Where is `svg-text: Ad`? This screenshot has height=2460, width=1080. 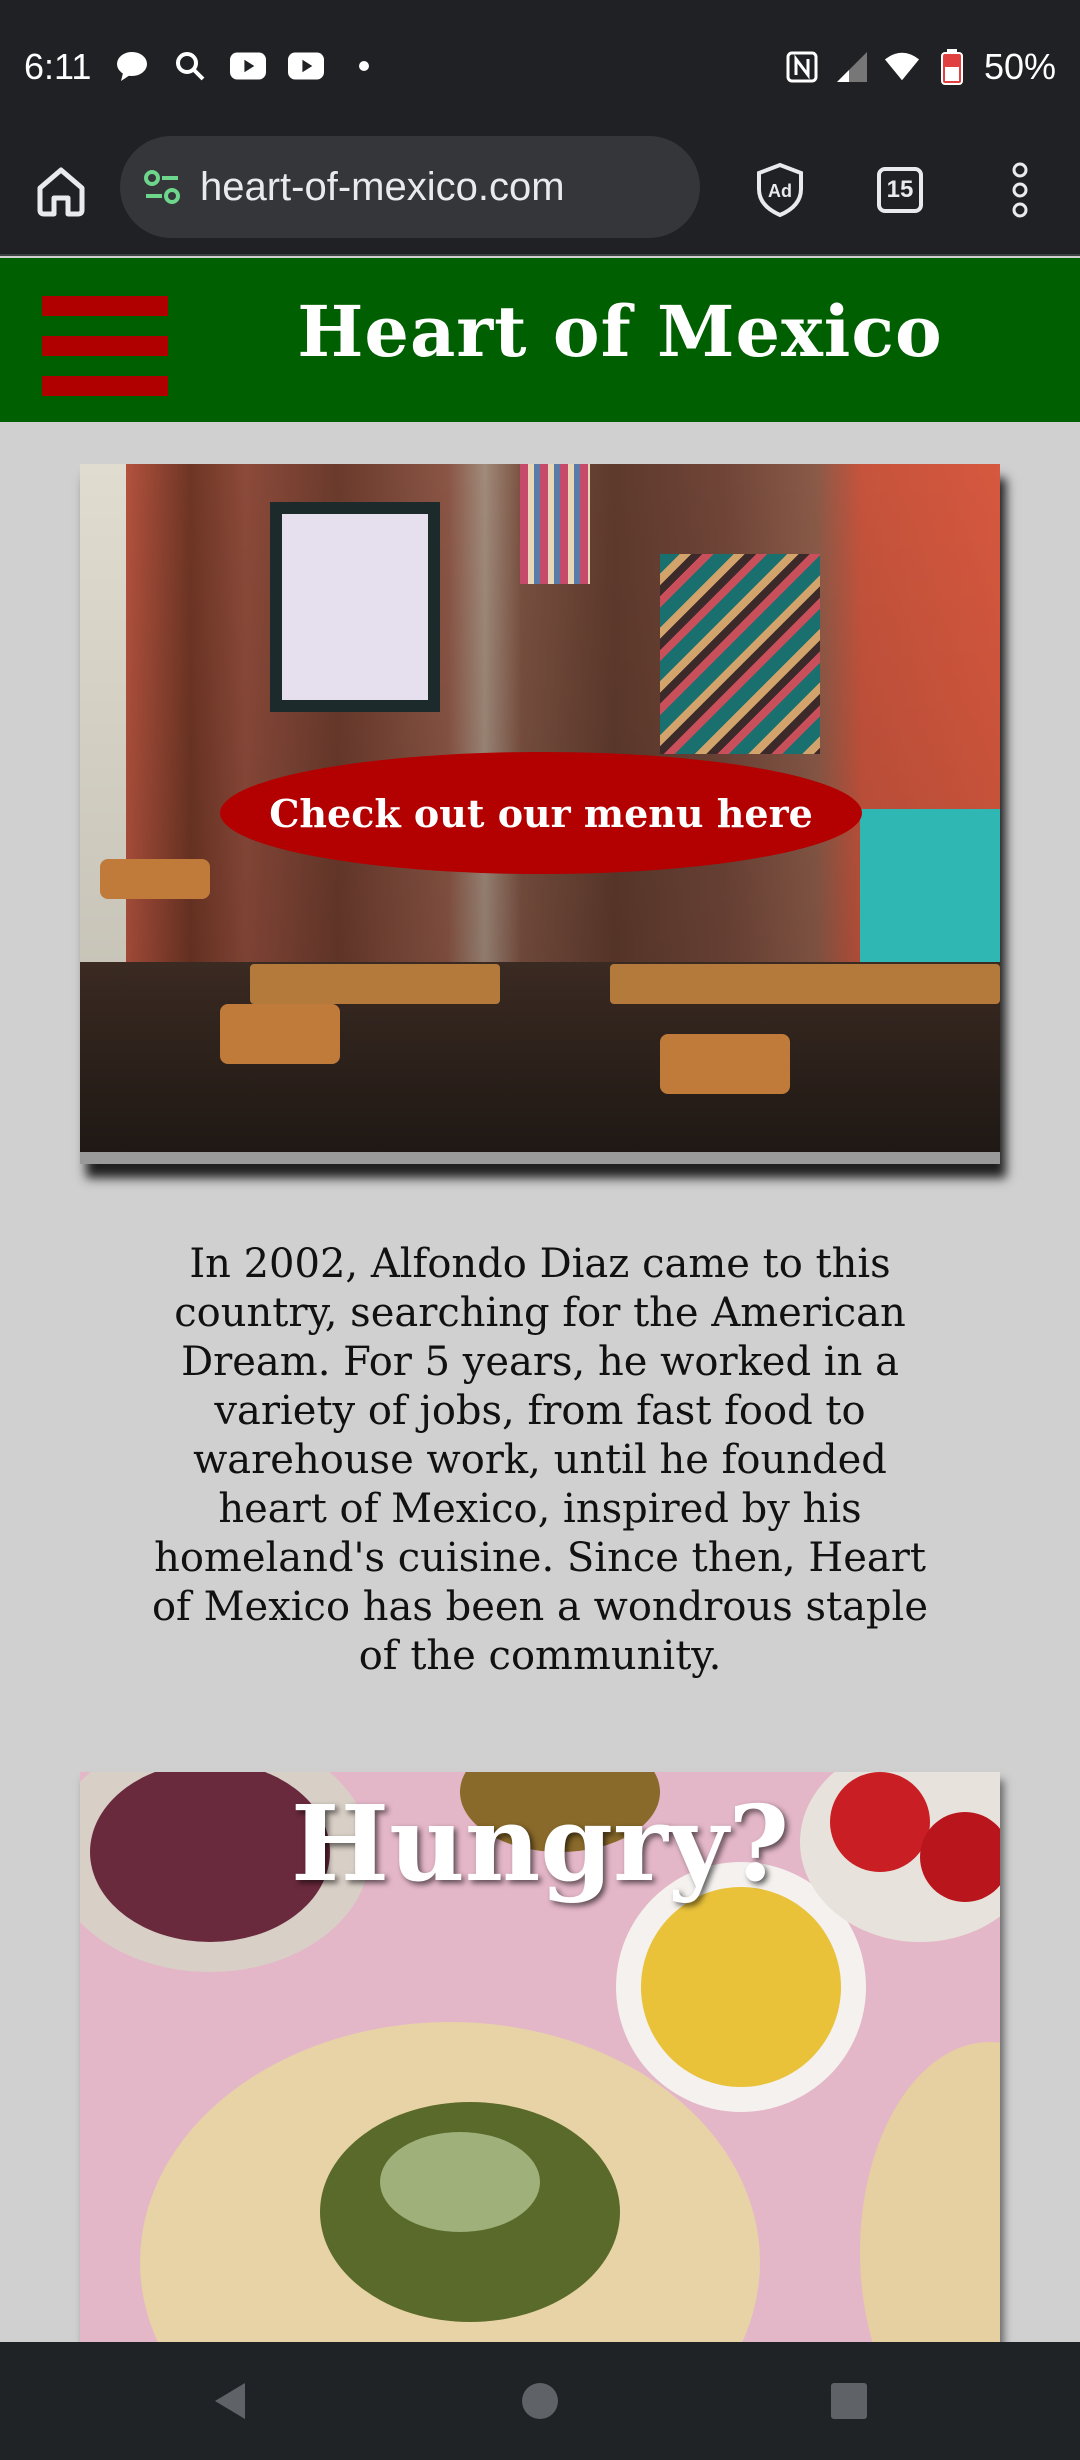
svg-text: Ad is located at coordinates (780, 191).